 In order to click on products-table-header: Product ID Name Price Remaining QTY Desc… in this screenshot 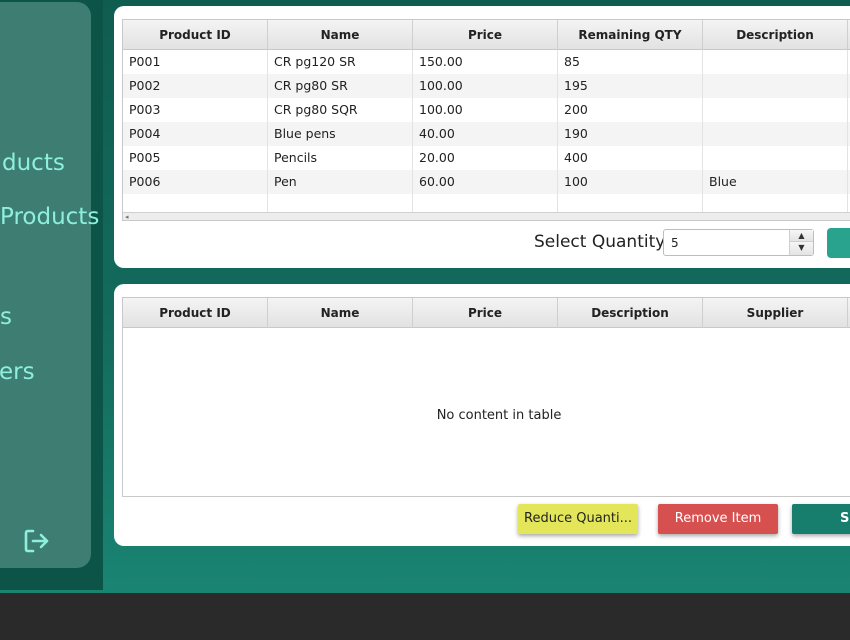, I will do `click(486, 35)`.